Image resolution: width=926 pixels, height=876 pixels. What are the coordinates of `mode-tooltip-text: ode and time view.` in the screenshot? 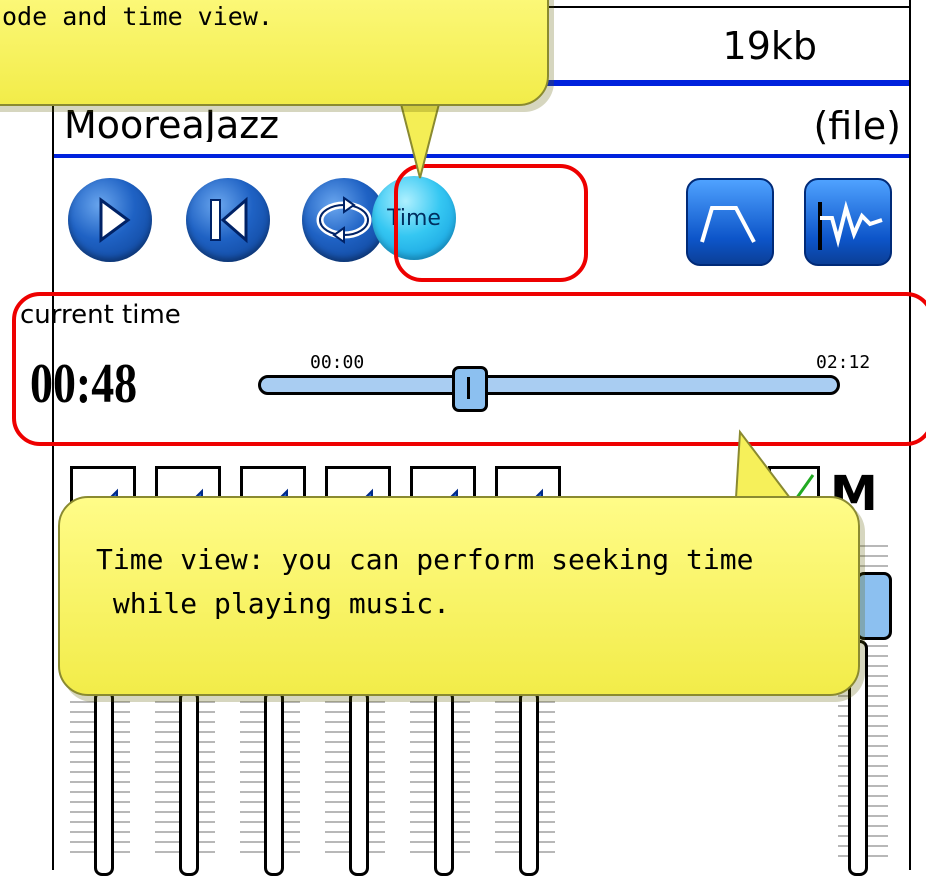 It's located at (137, 16).